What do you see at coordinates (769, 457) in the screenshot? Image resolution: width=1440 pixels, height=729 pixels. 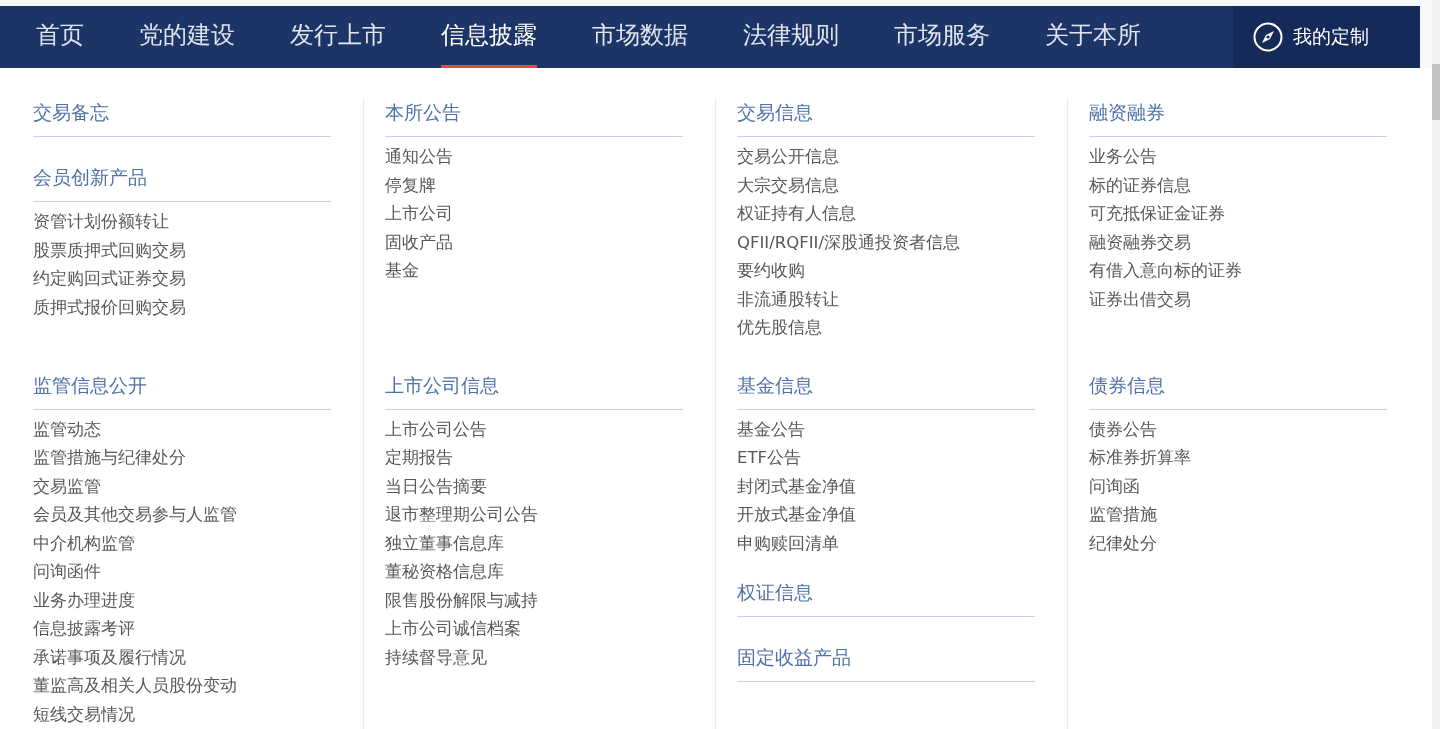 I see `menu-link: ETF公告` at bounding box center [769, 457].